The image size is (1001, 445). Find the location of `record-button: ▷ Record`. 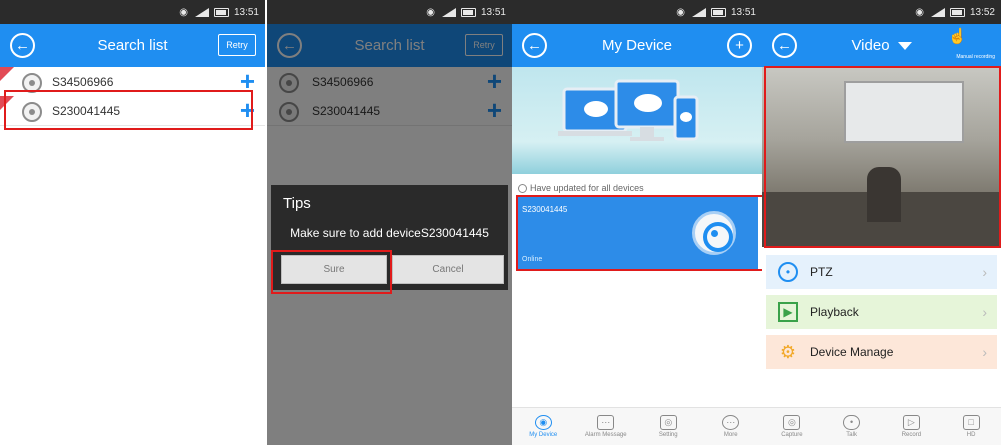

record-button: ▷ Record is located at coordinates (912, 426).